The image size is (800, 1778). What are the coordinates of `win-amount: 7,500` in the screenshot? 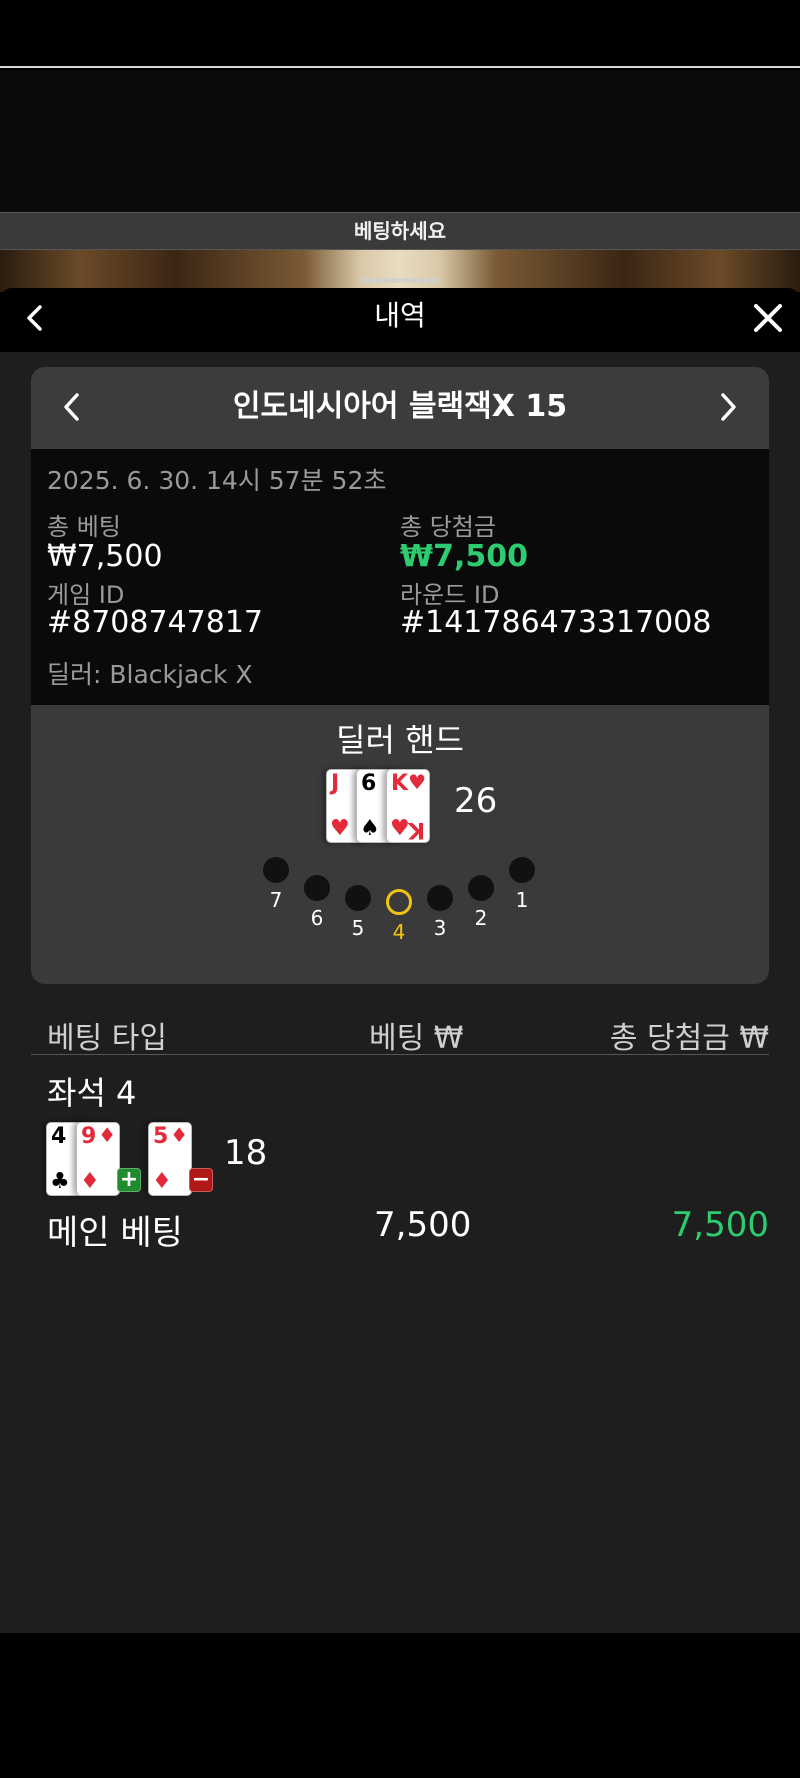 It's located at (720, 1225).